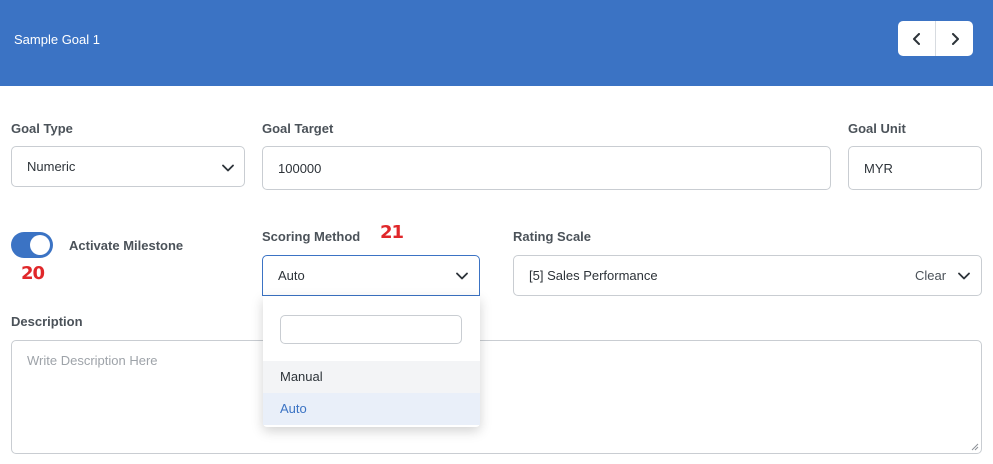 Image resolution: width=993 pixels, height=464 pixels. What do you see at coordinates (300, 168) in the screenshot?
I see `goal-target-value: 100000` at bounding box center [300, 168].